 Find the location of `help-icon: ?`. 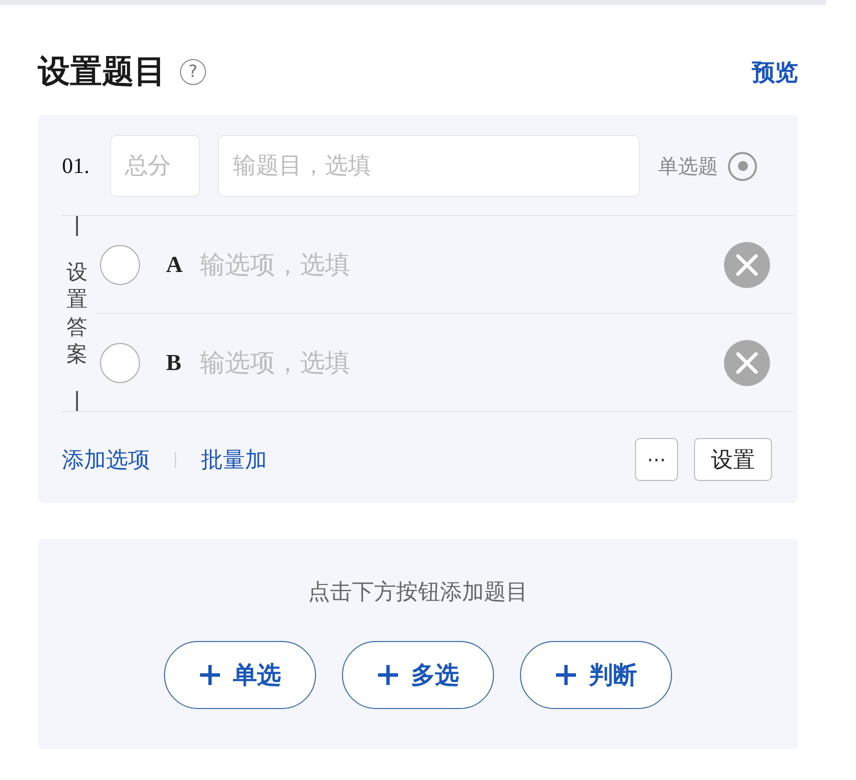

help-icon: ? is located at coordinates (193, 72).